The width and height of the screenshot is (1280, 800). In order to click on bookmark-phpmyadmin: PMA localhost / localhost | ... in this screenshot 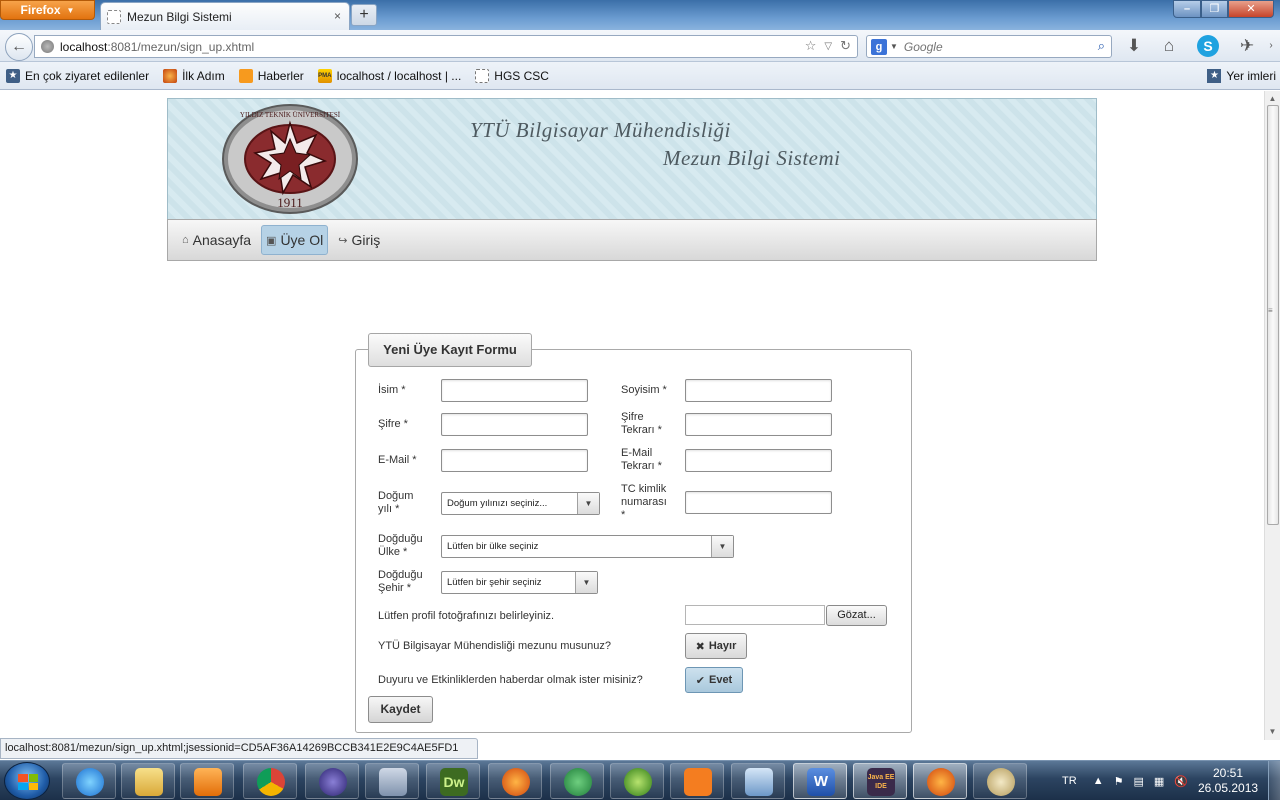, I will do `click(389, 75)`.